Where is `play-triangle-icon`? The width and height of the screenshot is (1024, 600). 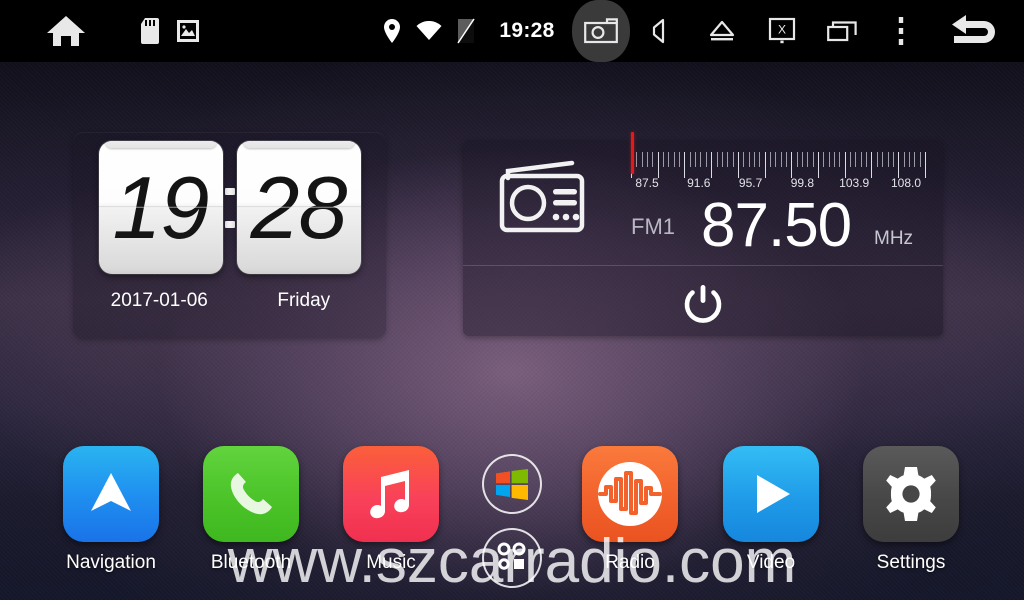
play-triangle-icon is located at coordinates (773, 494).